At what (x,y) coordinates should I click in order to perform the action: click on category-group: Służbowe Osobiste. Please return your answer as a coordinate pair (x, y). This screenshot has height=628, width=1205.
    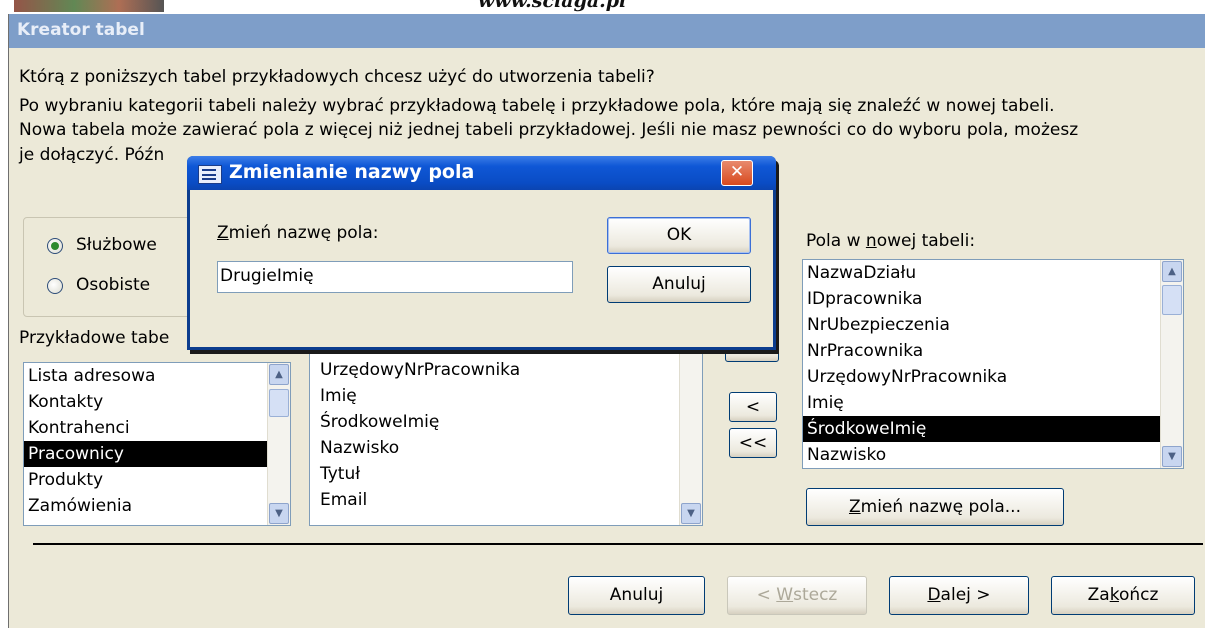
    Looking at the image, I should click on (114, 267).